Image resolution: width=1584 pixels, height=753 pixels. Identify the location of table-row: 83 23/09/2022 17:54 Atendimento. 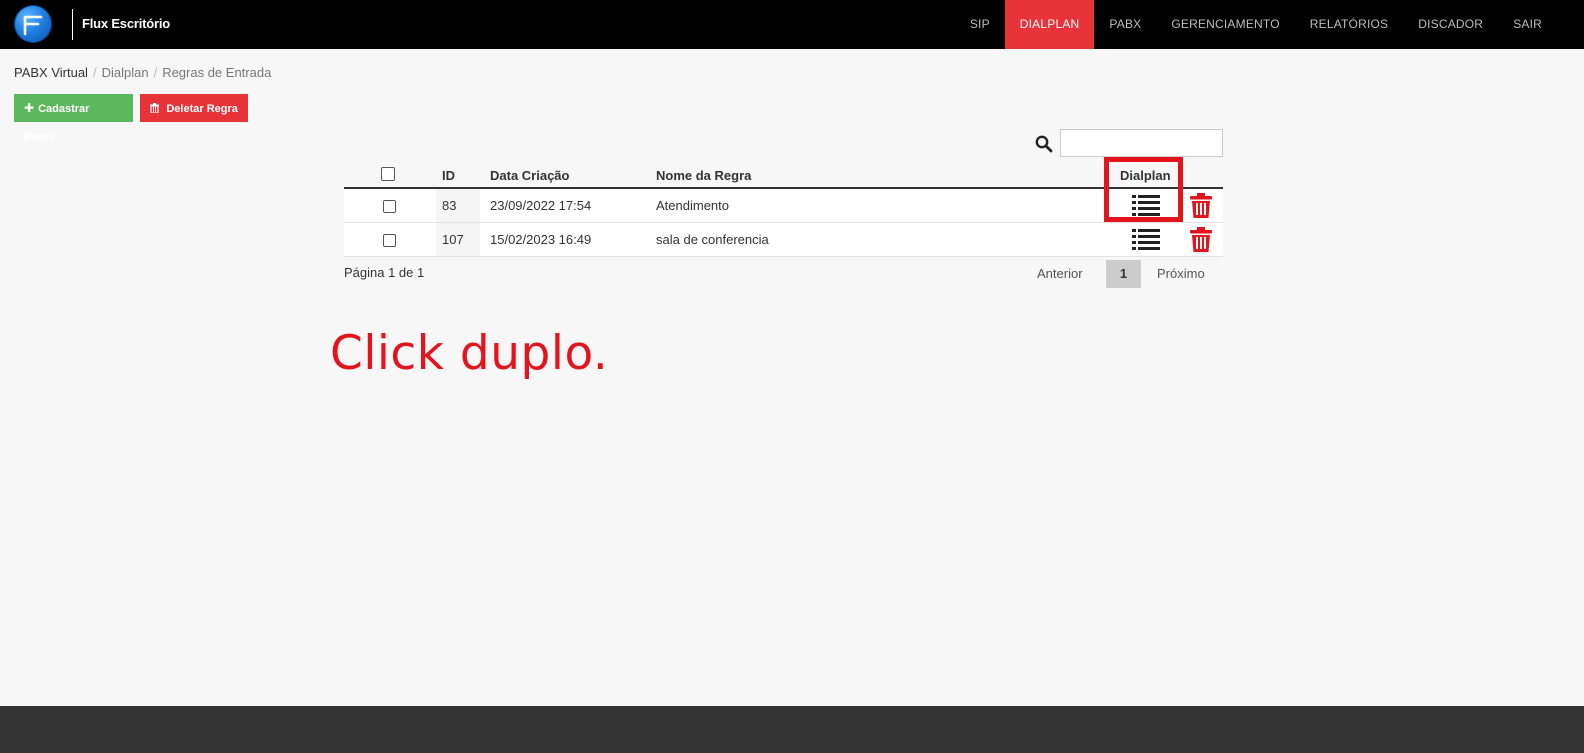
(783, 206).